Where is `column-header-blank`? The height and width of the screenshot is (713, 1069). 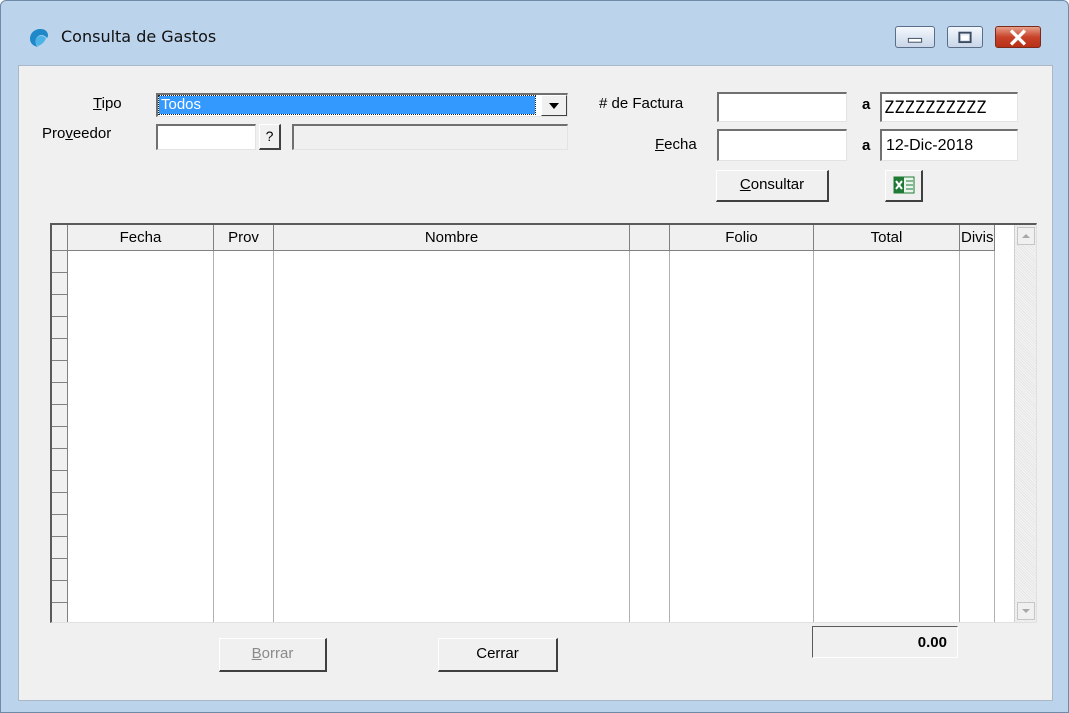
column-header-blank is located at coordinates (650, 238).